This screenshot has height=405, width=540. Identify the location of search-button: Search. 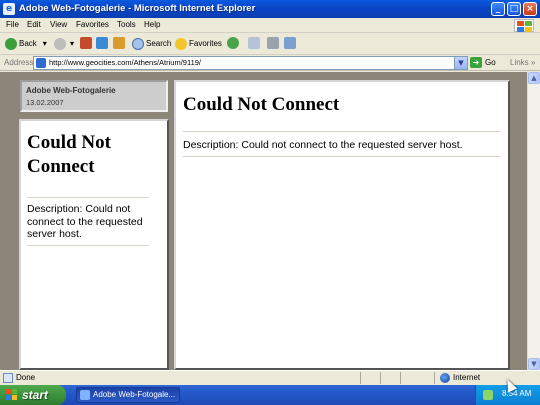
(151, 44).